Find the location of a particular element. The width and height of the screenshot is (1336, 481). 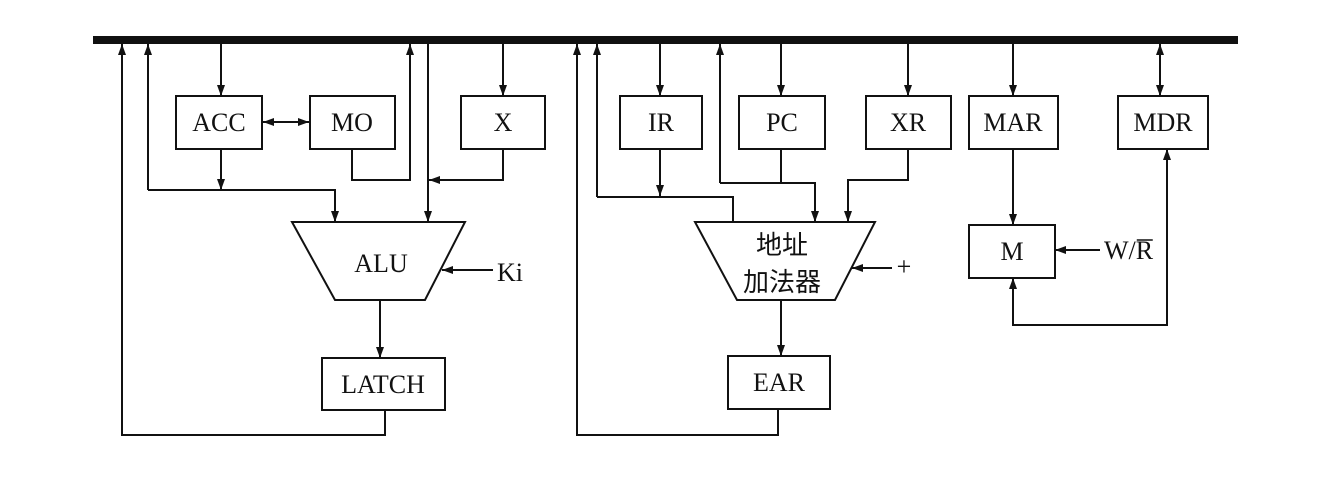

mdr-register: MDR is located at coordinates (1163, 122).